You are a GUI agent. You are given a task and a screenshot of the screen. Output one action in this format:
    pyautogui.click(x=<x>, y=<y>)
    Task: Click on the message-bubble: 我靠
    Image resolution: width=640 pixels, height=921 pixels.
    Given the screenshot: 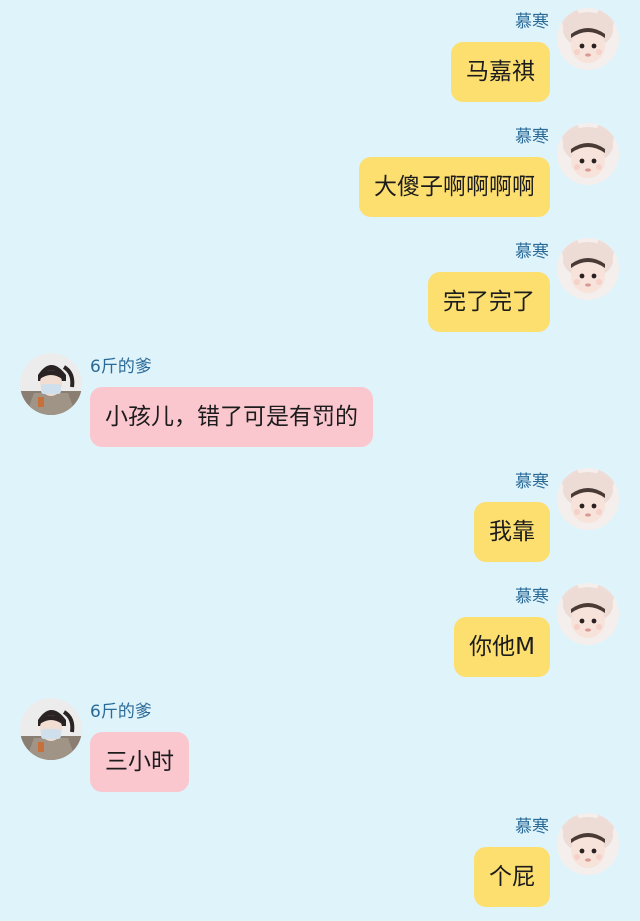 What is the action you would take?
    pyautogui.click(x=512, y=532)
    